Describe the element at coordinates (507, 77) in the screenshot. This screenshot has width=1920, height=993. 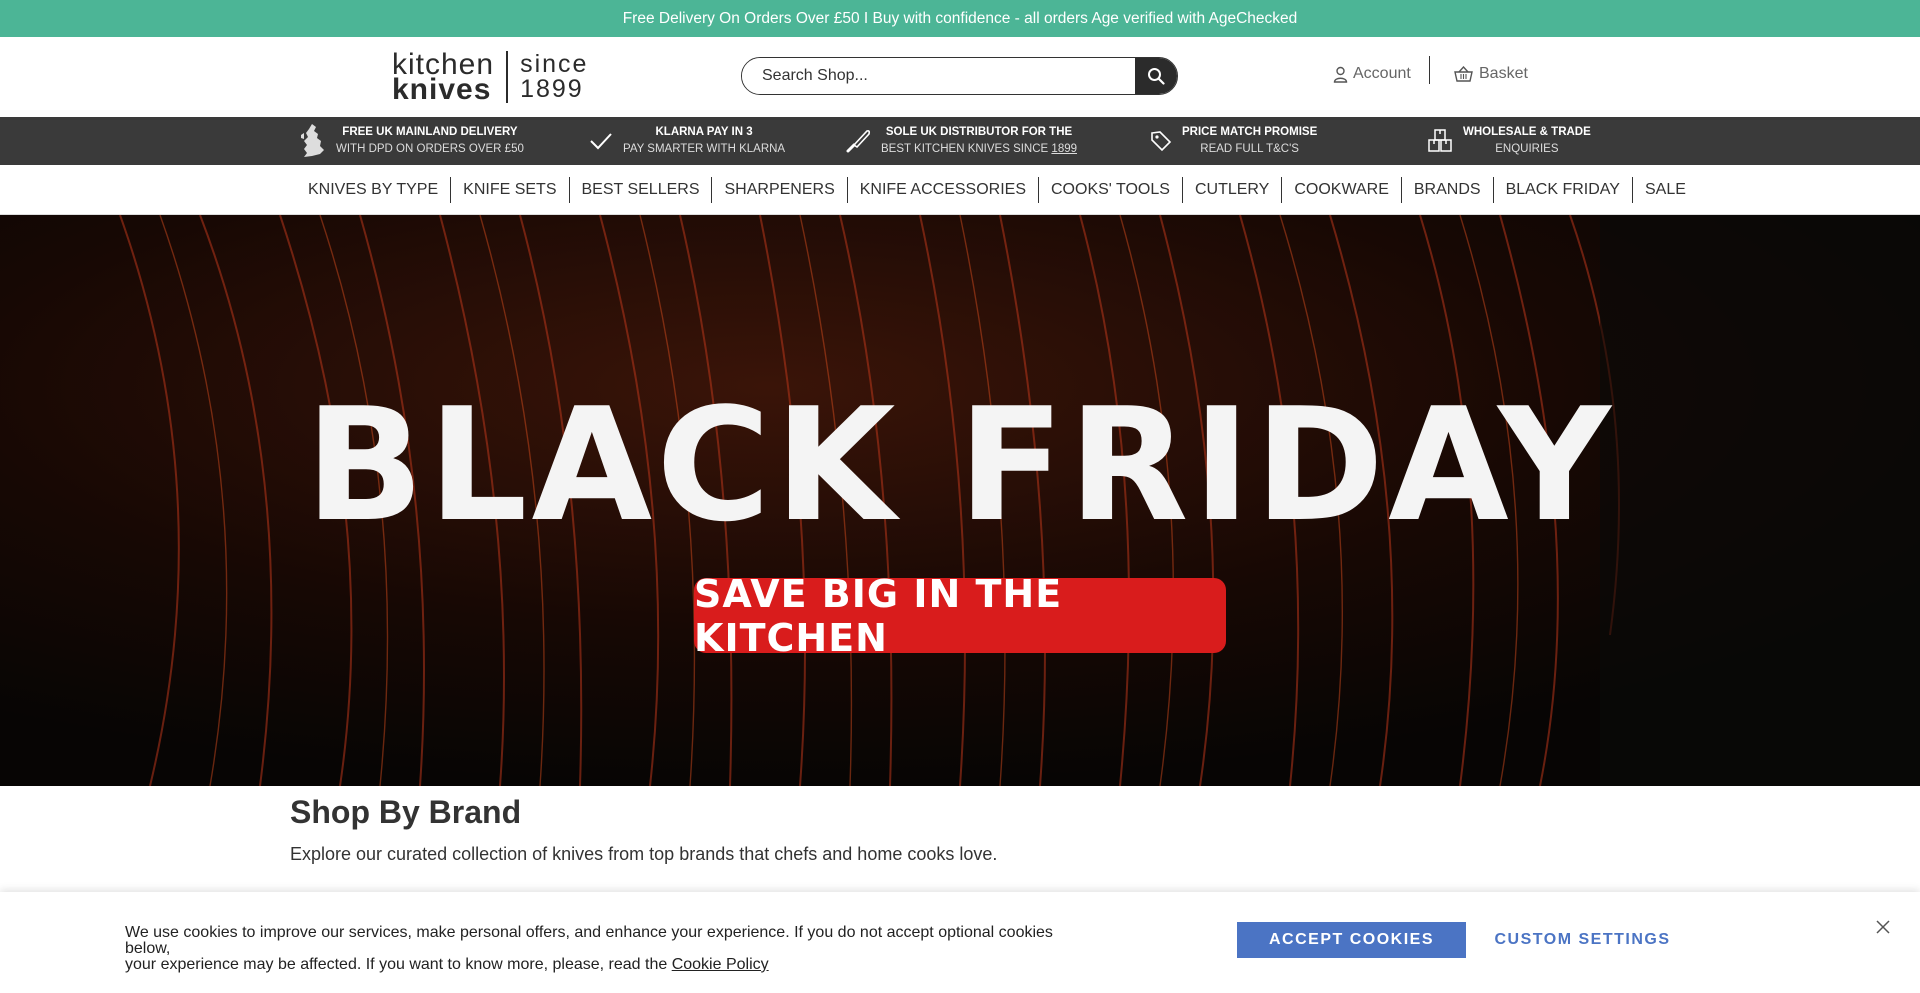
I see `logo-divider` at that location.